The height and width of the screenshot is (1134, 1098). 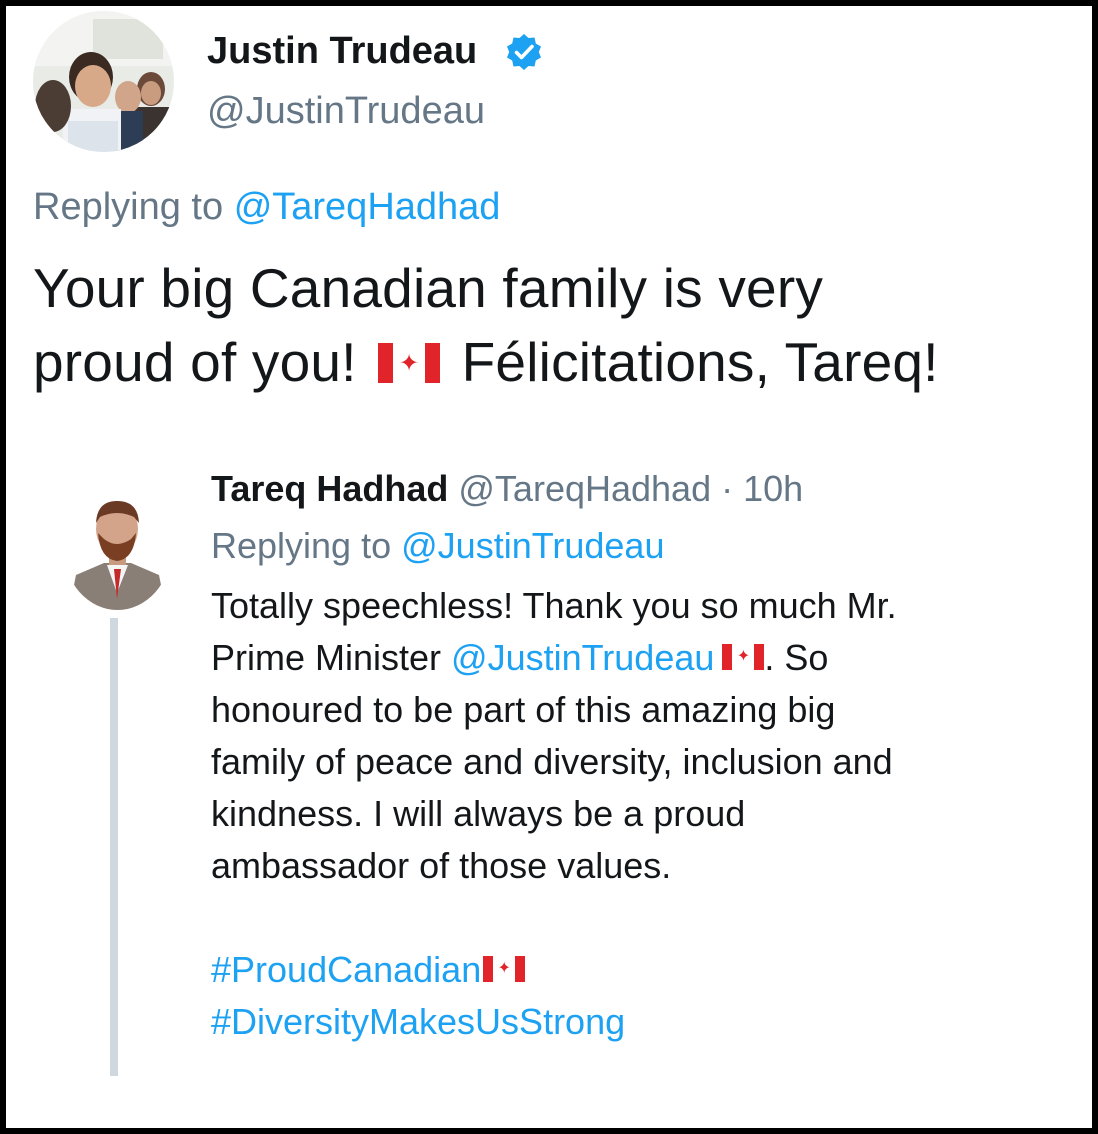 I want to click on reply-context-mention-link: @JustinTrudeau, so click(x=532, y=545).